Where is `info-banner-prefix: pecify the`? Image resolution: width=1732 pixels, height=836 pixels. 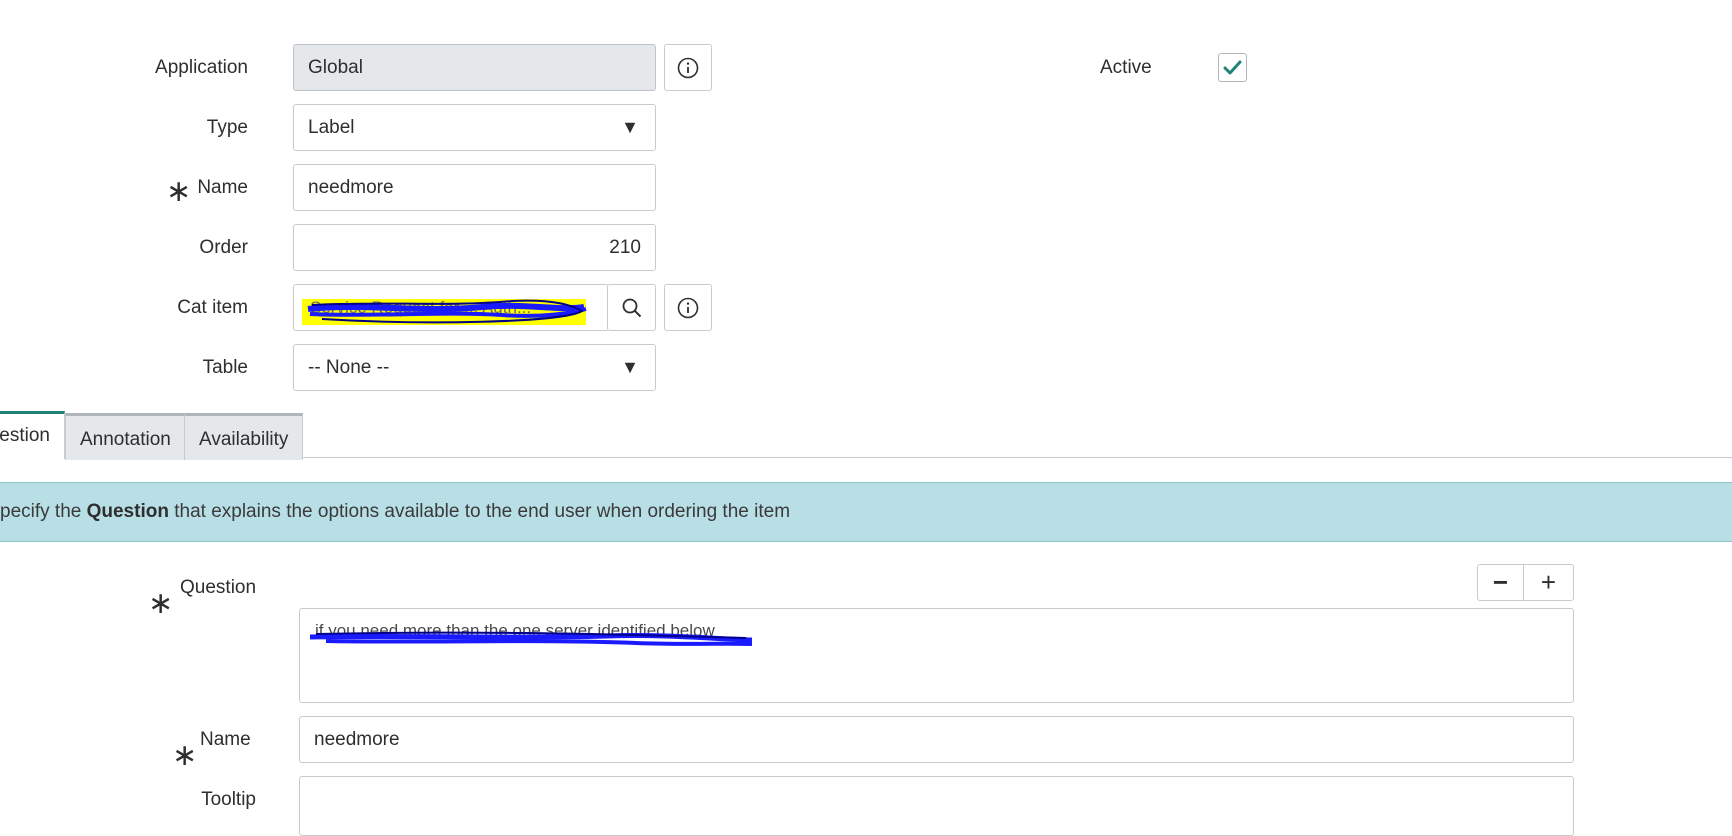
info-banner-prefix: pecify the is located at coordinates (43, 511).